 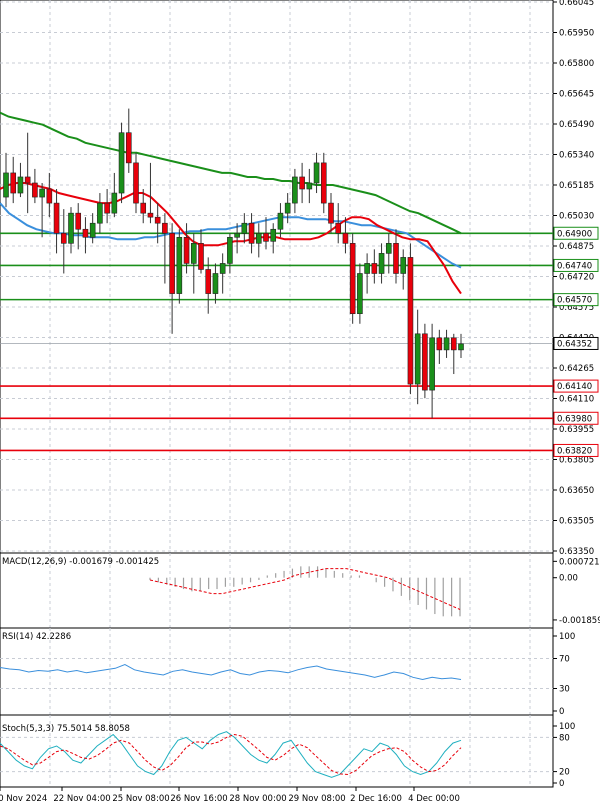 What do you see at coordinates (564, 738) in the screenshot?
I see `stoch-tick-label: 80` at bounding box center [564, 738].